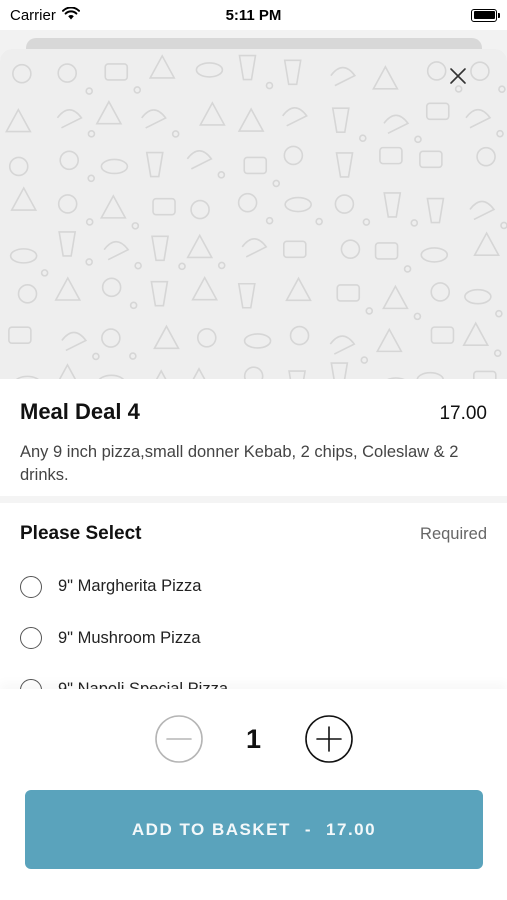  What do you see at coordinates (33, 15) in the screenshot?
I see `carrier-label: Carrier` at bounding box center [33, 15].